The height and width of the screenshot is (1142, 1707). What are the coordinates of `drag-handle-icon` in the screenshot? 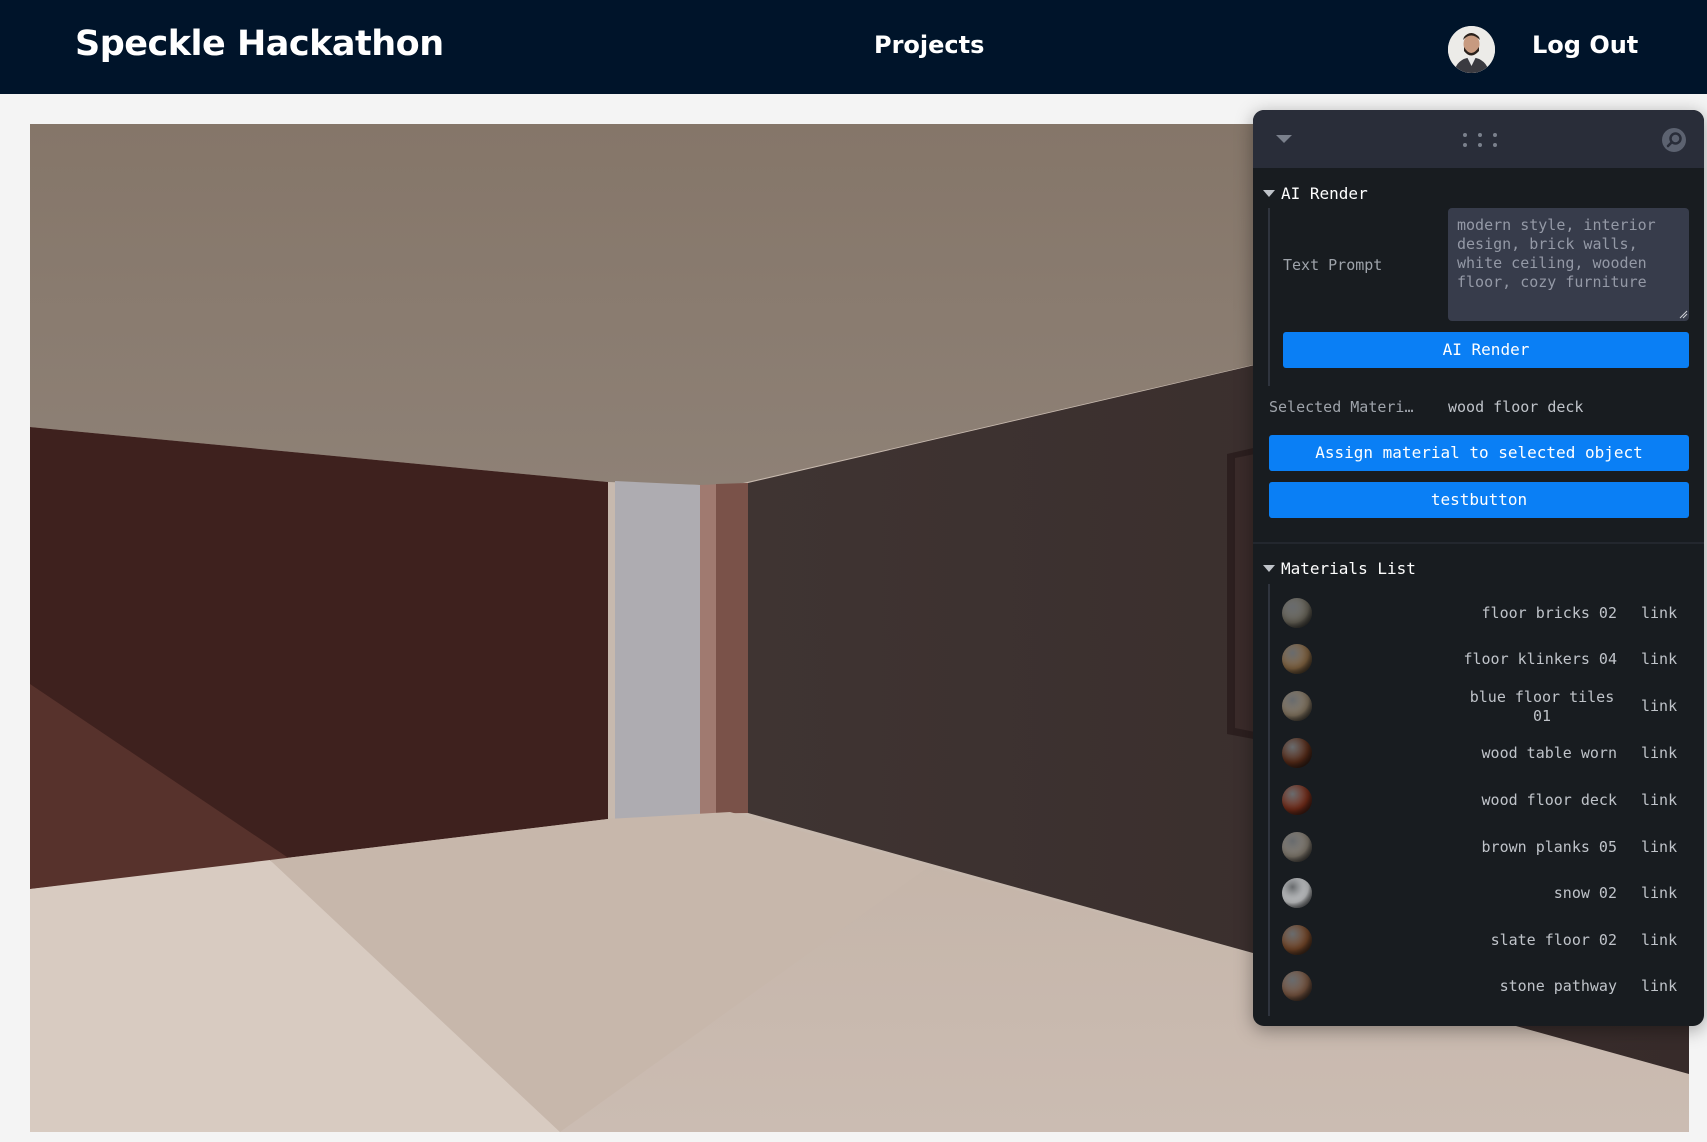 It's located at (1480, 140).